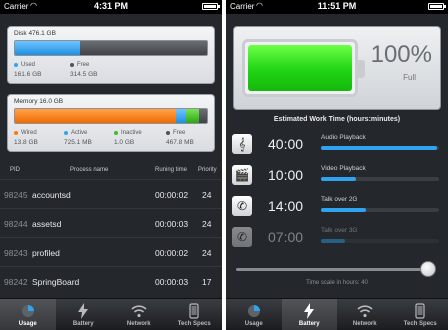 The height and width of the screenshot is (330, 448). What do you see at coordinates (131, 133) in the screenshot?
I see `legend-inactive-label: Inactive` at bounding box center [131, 133].